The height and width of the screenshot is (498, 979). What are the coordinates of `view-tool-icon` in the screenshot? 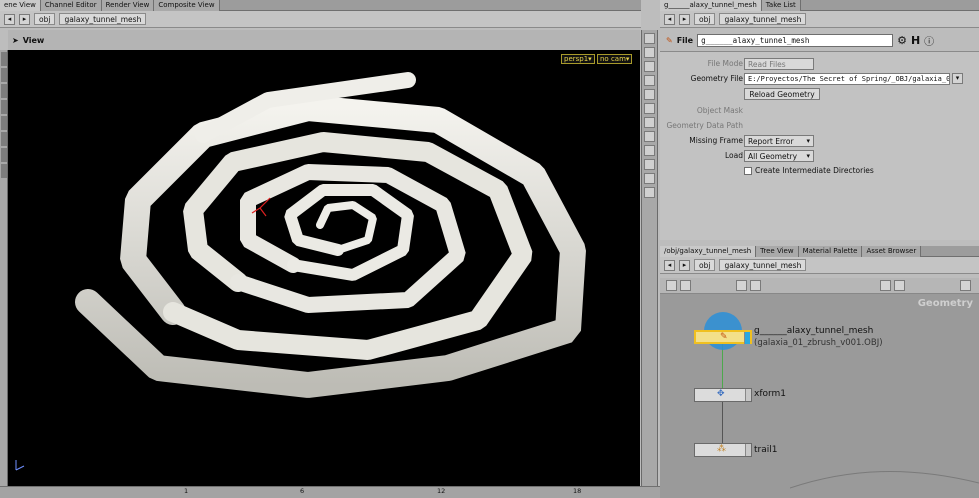 It's located at (4, 171).